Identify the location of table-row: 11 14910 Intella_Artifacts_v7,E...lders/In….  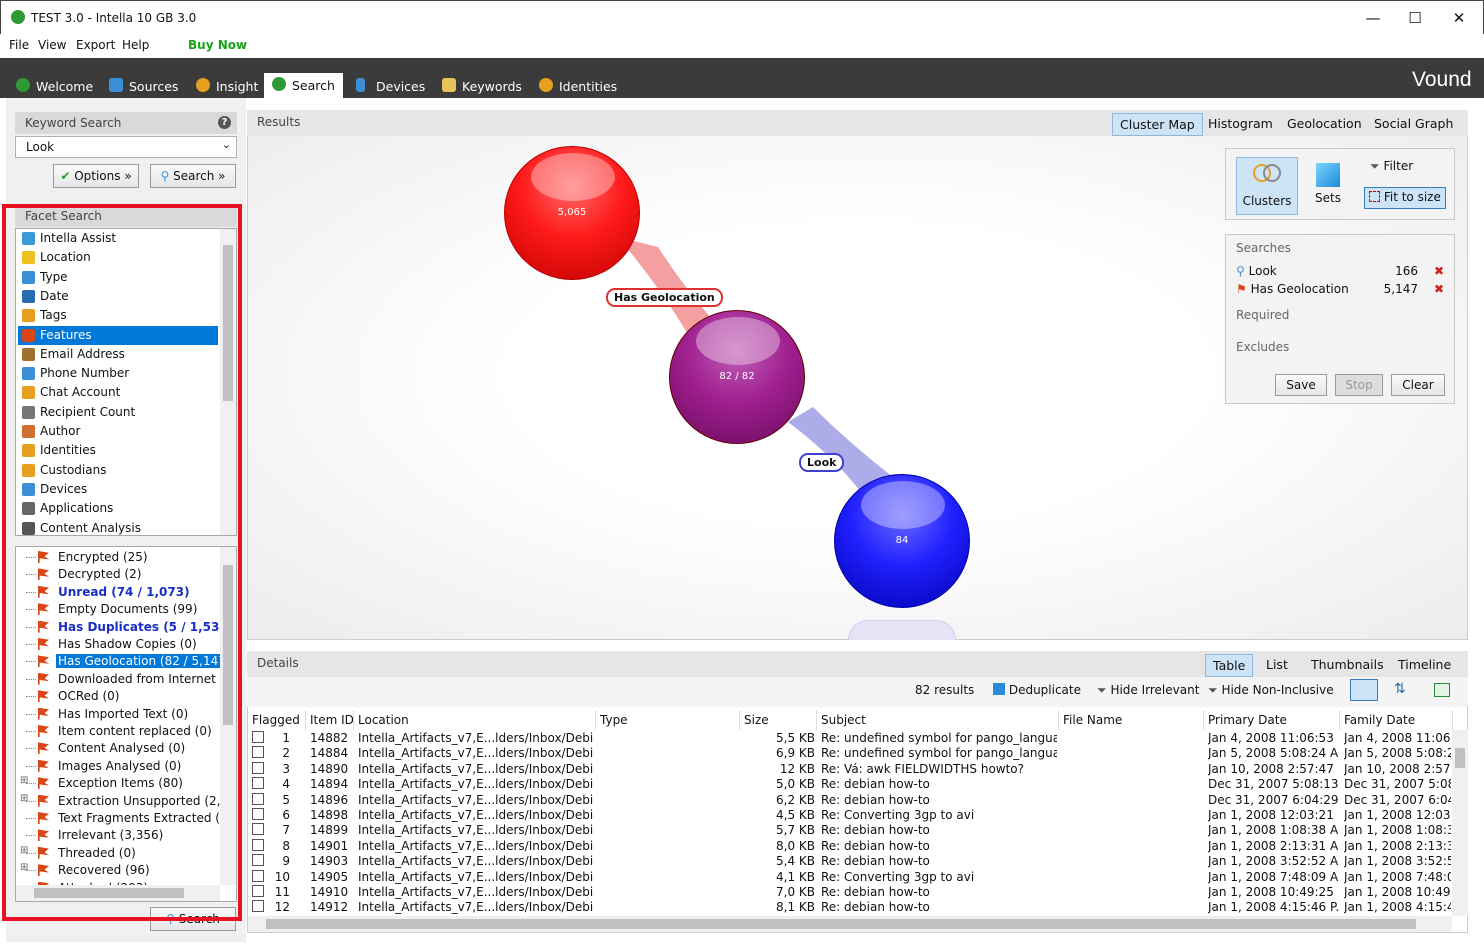
(850, 893).